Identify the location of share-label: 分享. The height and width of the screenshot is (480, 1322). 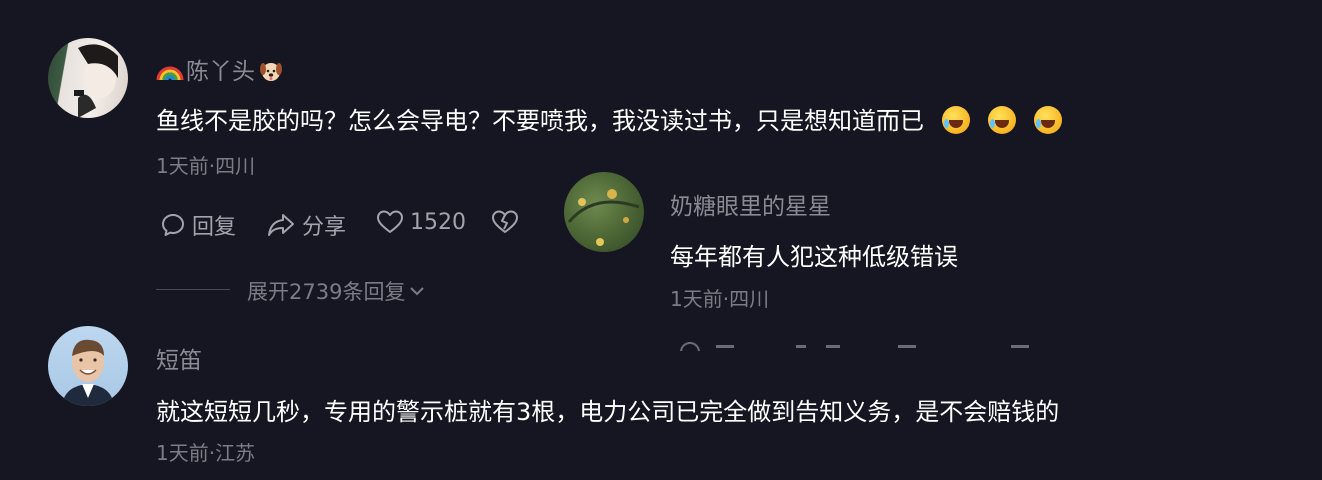
(324, 227).